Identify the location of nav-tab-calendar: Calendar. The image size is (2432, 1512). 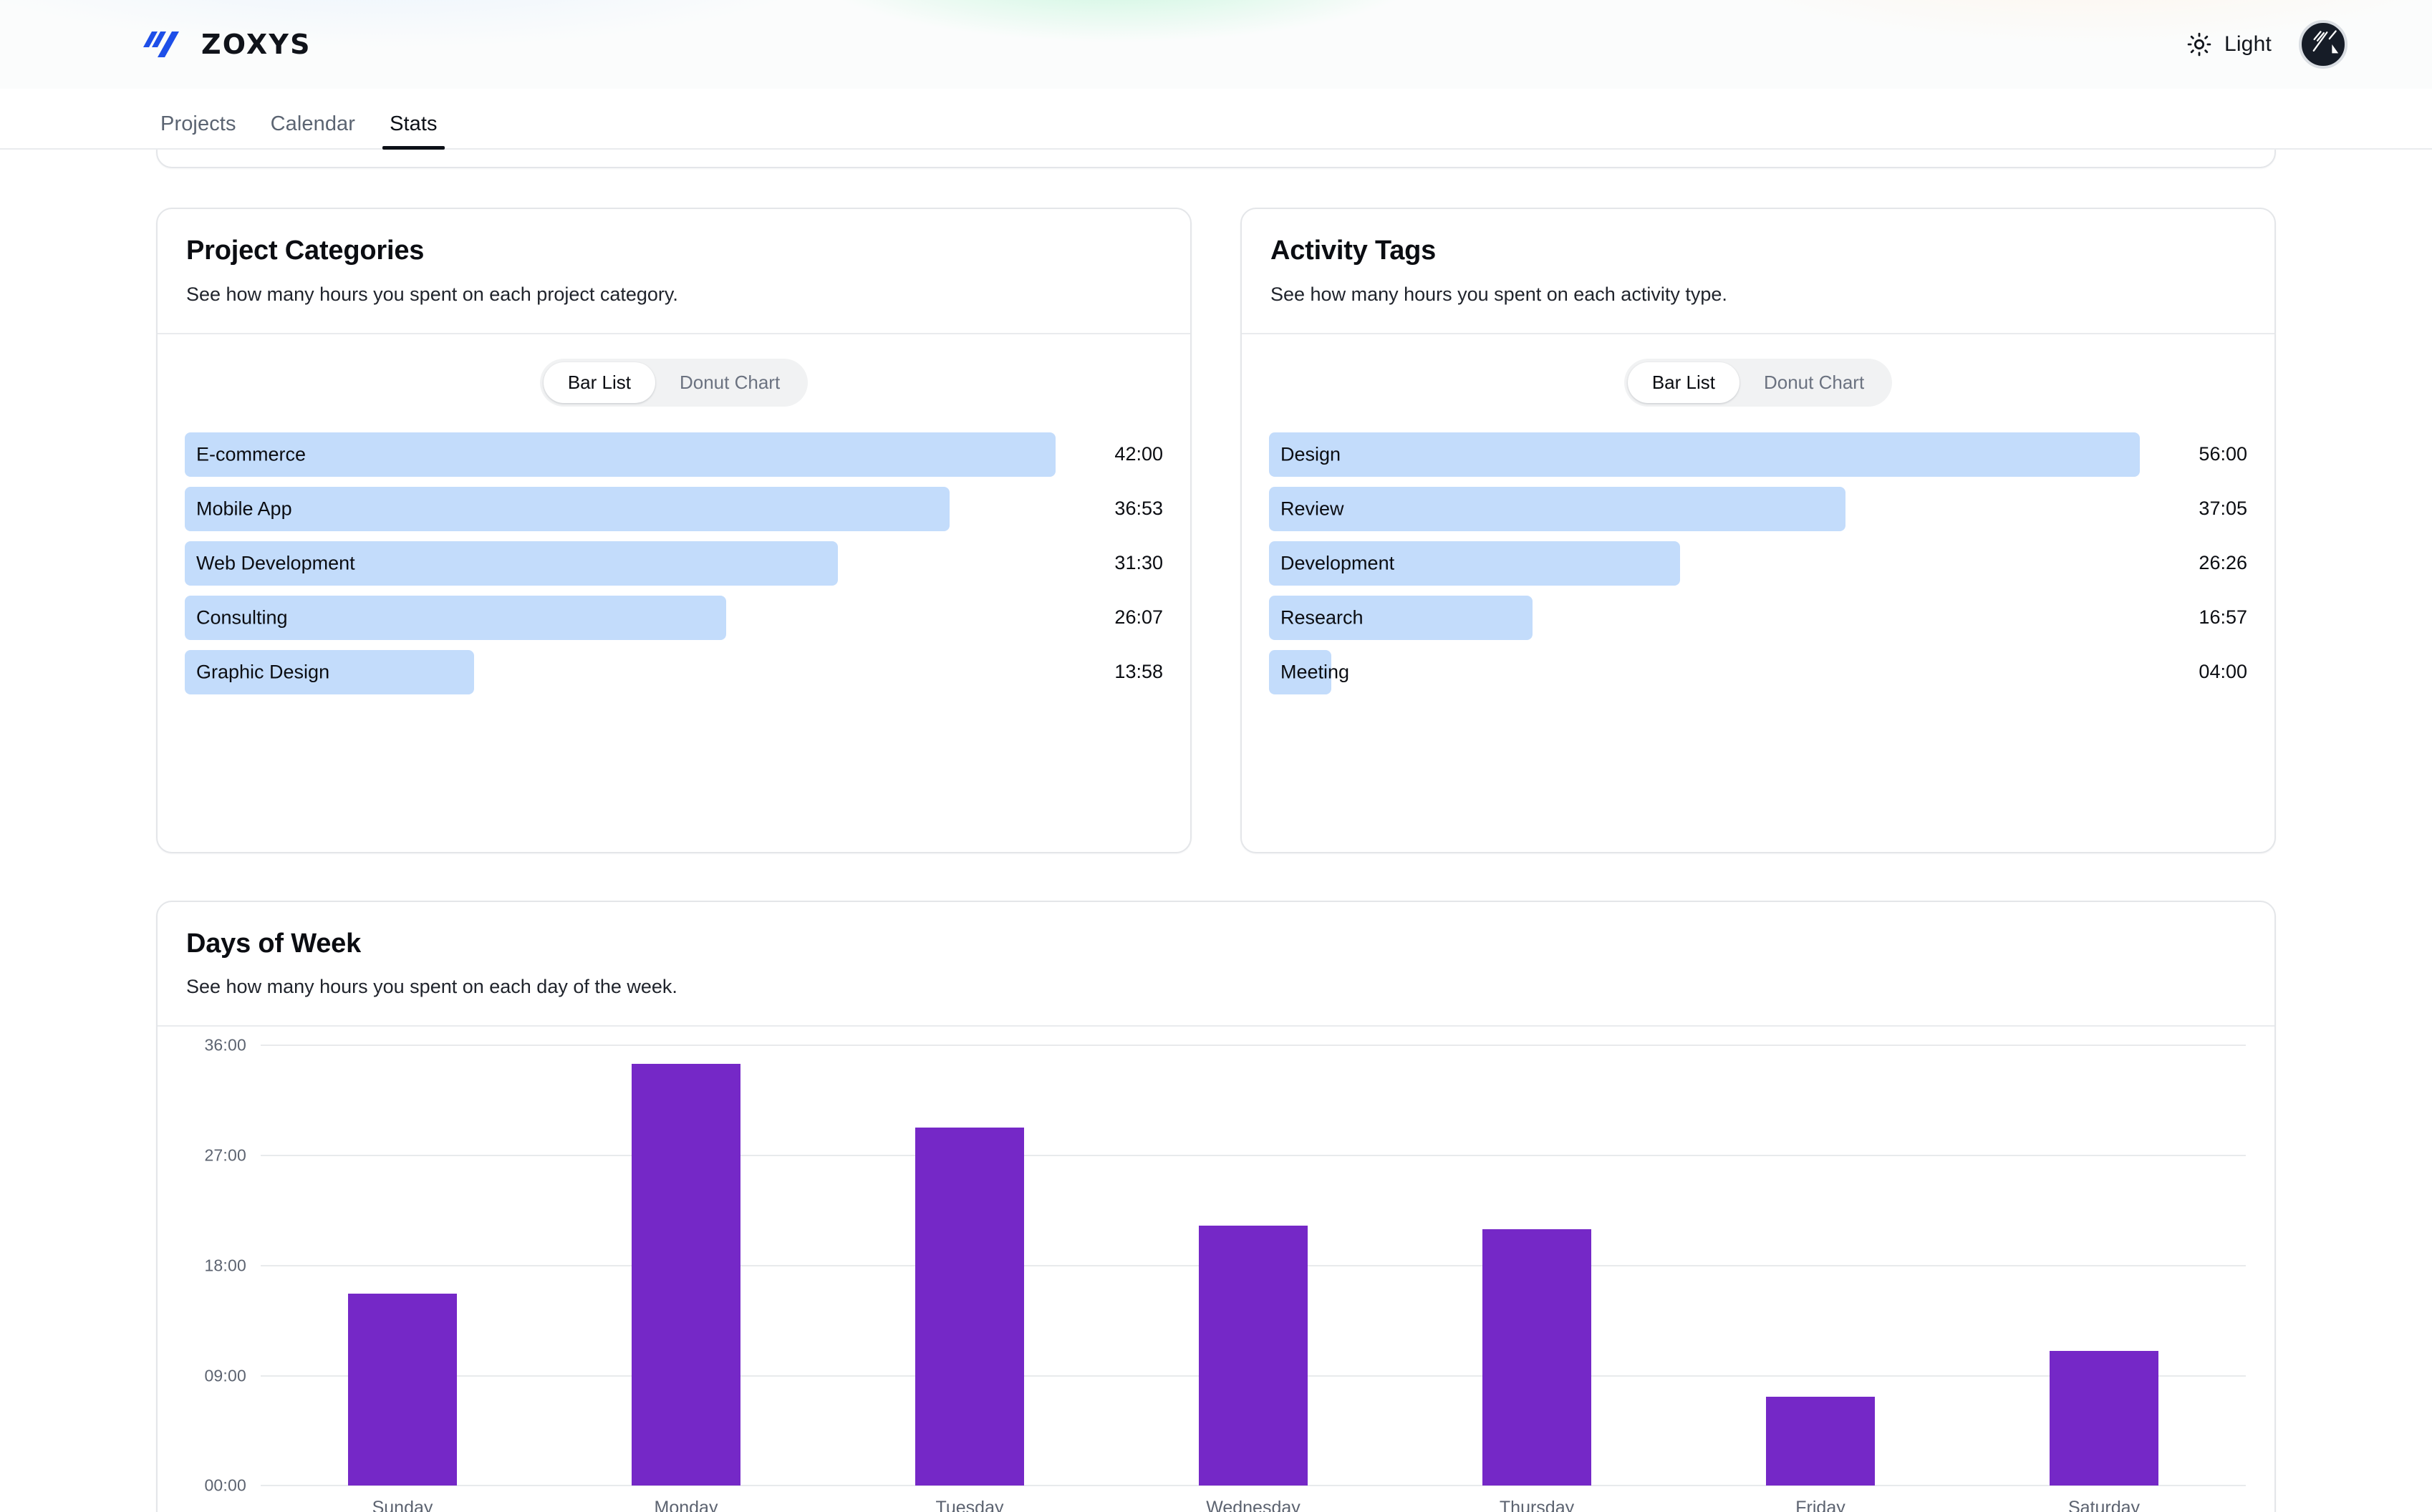
(313, 130).